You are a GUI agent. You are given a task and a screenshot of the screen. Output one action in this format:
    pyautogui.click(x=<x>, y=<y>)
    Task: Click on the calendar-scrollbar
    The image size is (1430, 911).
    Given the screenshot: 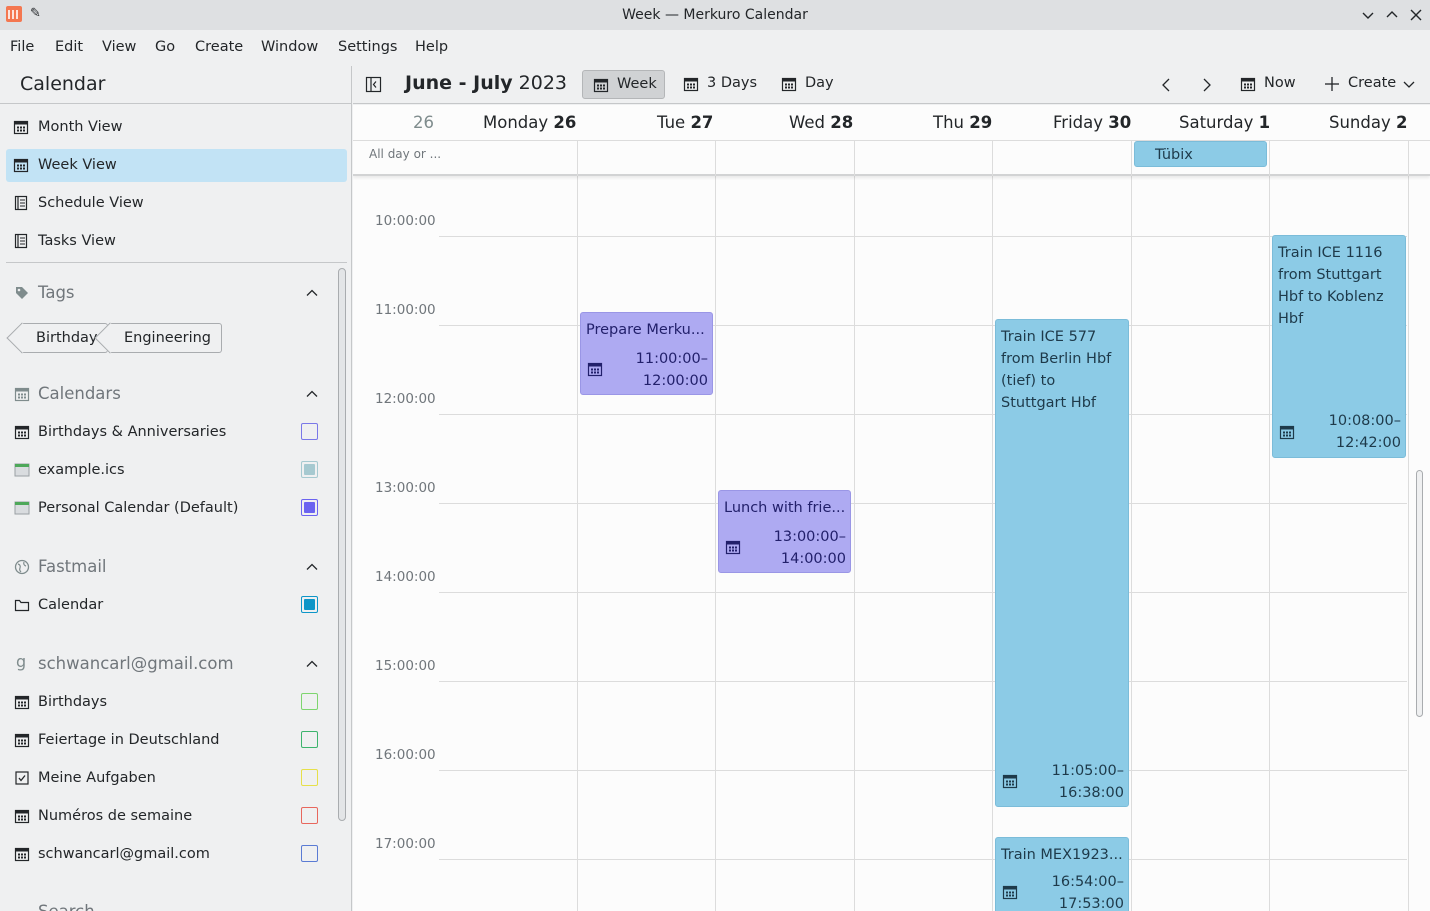 What is the action you would take?
    pyautogui.click(x=1419, y=593)
    